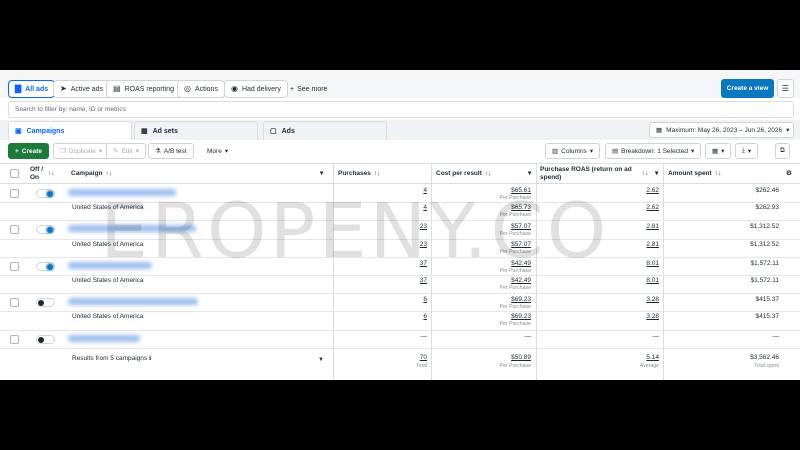 This screenshot has width=800, height=450. I want to click on date-range-picker: ▦ Maximum: May 26, 2023 – Jun 26, 2026 ▾, so click(721, 130).